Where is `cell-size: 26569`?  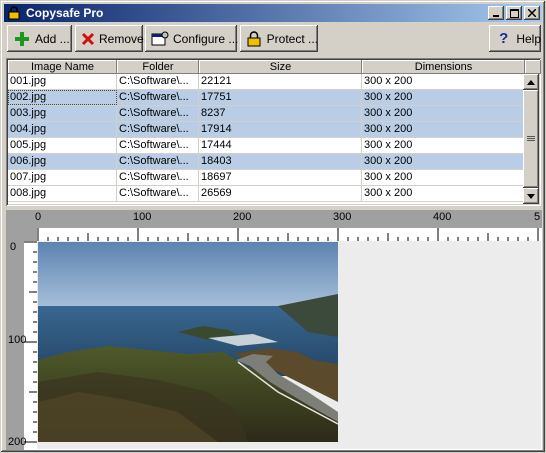 cell-size: 26569 is located at coordinates (280, 193).